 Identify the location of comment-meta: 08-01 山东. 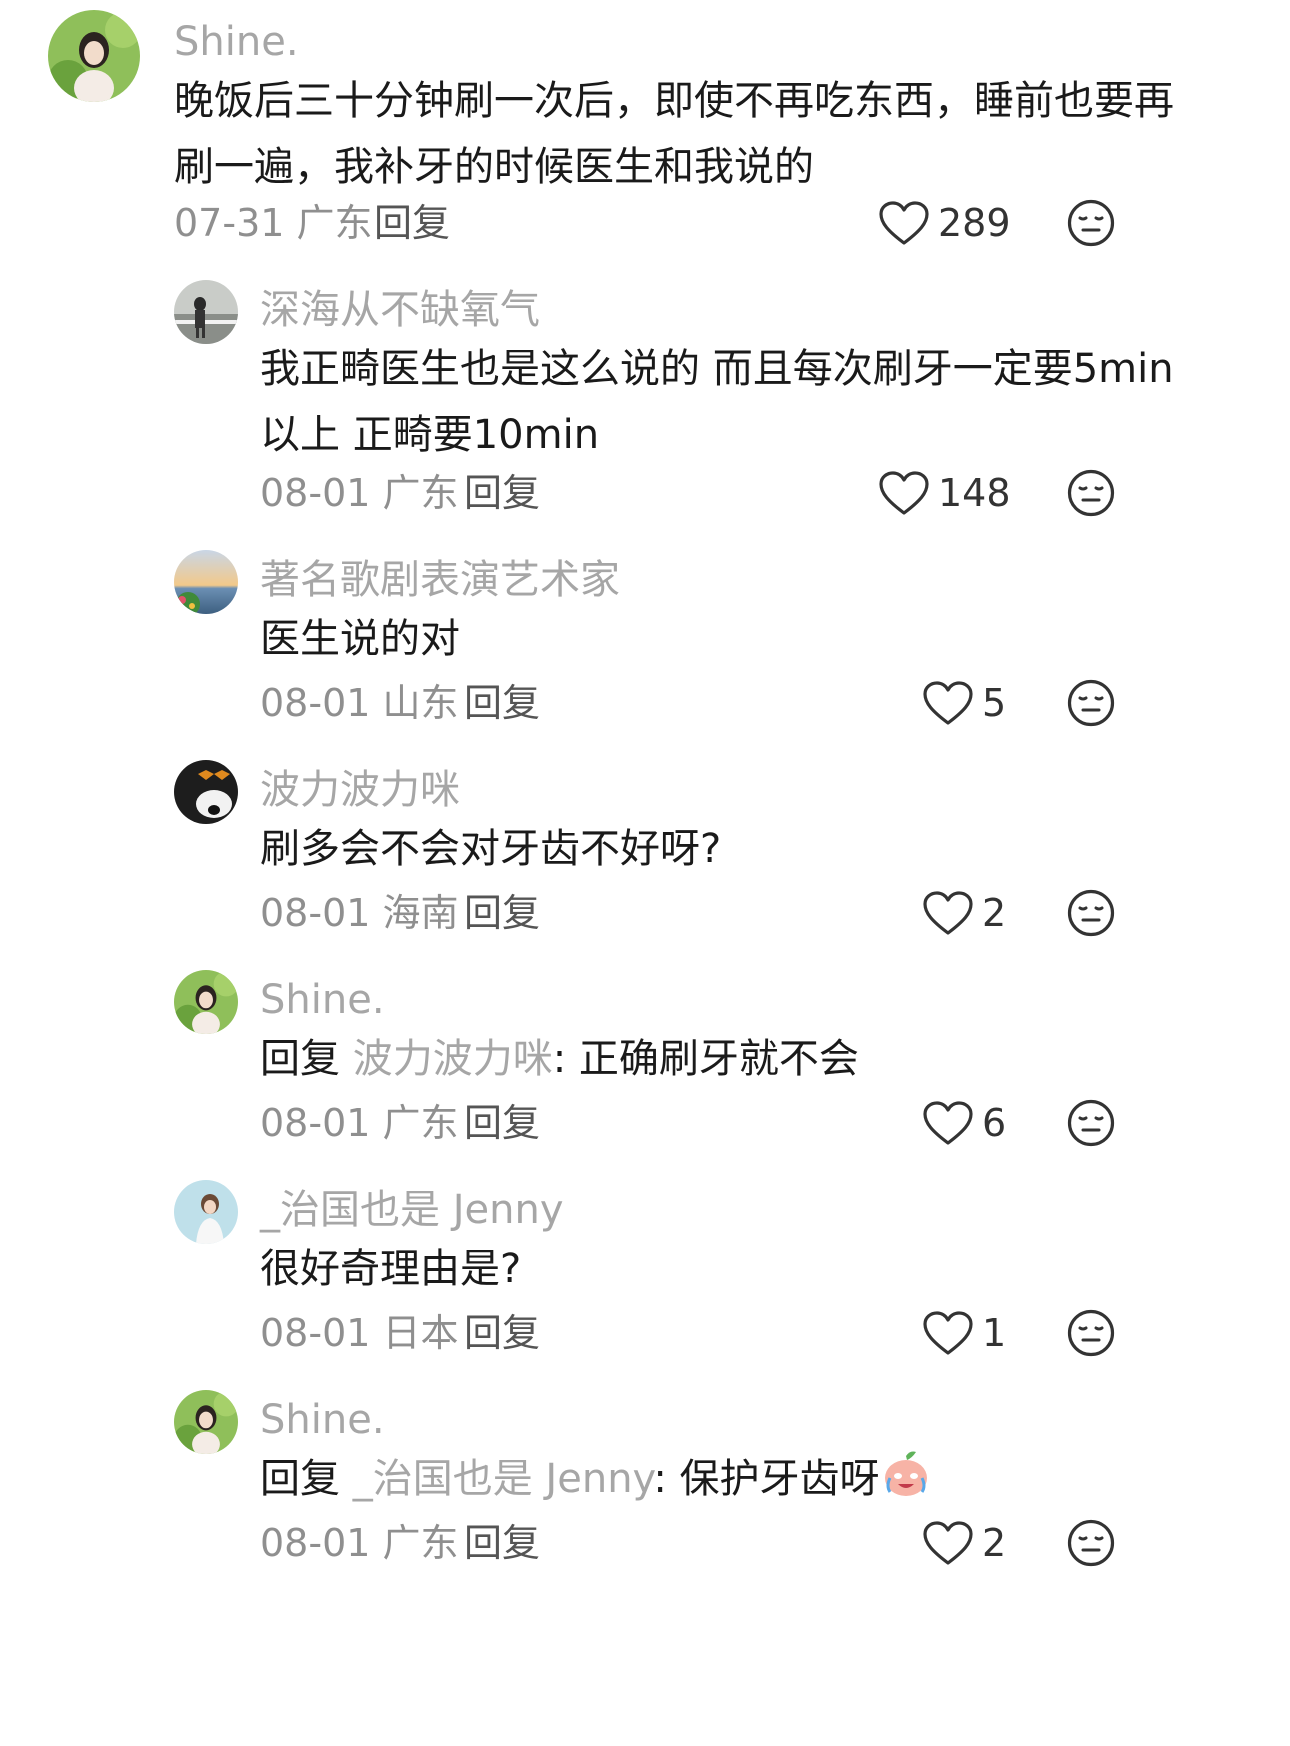
(359, 703).